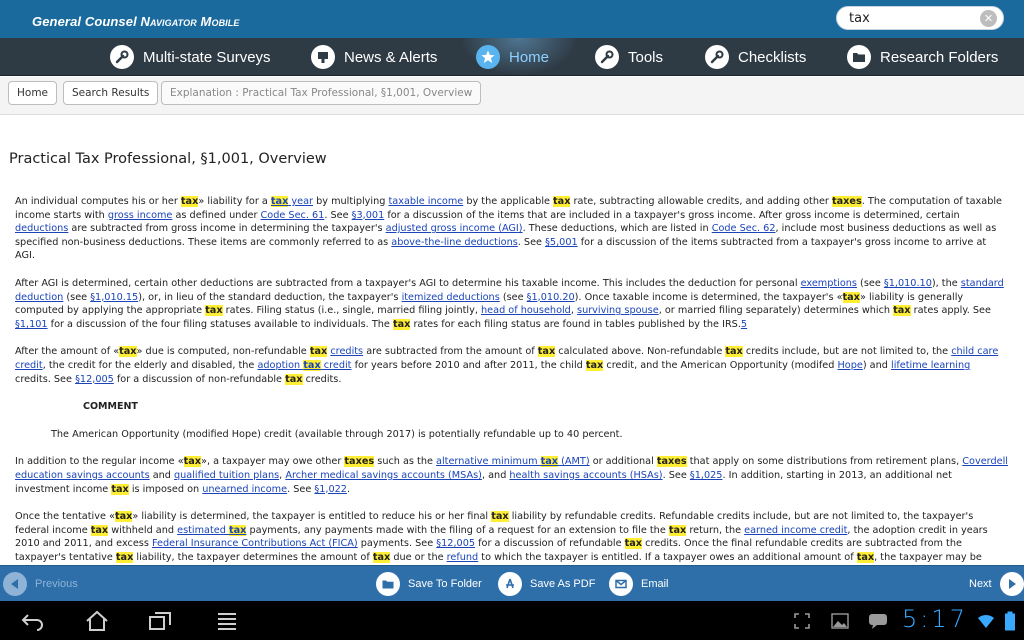  What do you see at coordinates (939, 57) in the screenshot?
I see `nav-label: Research Folders` at bounding box center [939, 57].